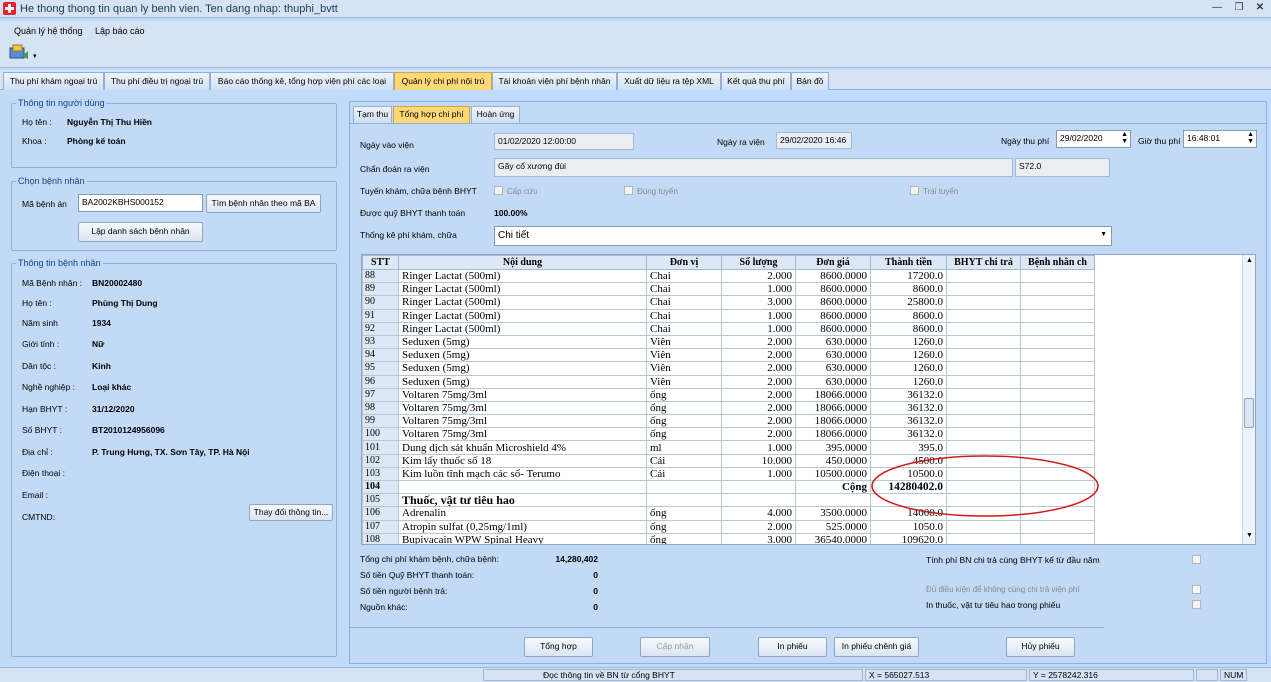 The height and width of the screenshot is (682, 1271). Describe the element at coordinates (684, 262) in the screenshot. I see `grid-column-header: Đơn vị` at that location.